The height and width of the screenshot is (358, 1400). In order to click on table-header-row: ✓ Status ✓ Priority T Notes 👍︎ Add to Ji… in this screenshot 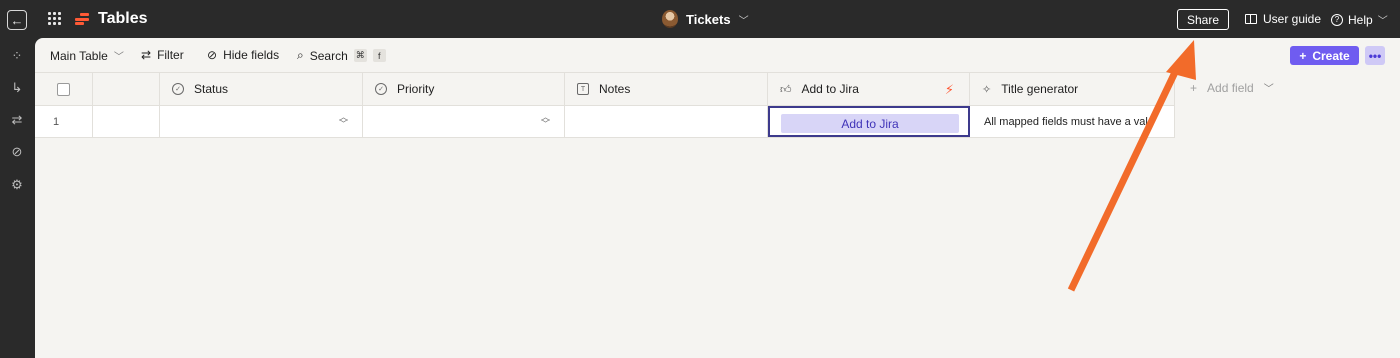, I will do `click(605, 89)`.